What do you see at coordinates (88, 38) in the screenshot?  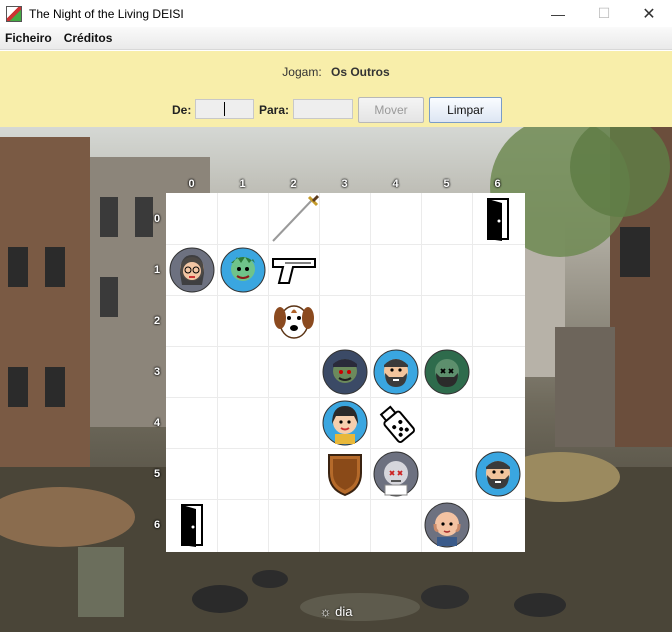 I see `menu-creditos: Créditos` at bounding box center [88, 38].